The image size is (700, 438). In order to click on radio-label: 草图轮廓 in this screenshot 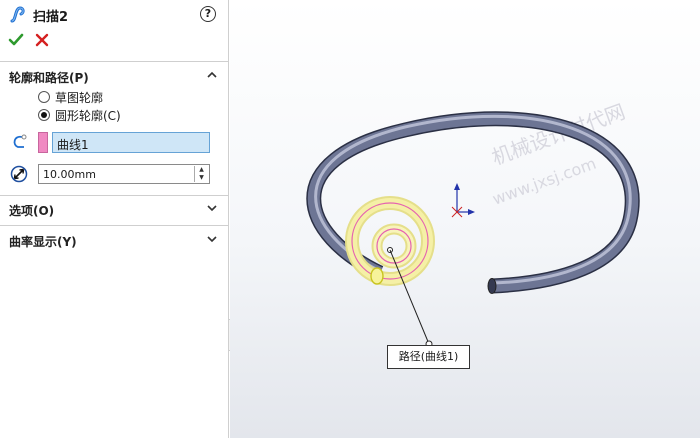, I will do `click(79, 98)`.